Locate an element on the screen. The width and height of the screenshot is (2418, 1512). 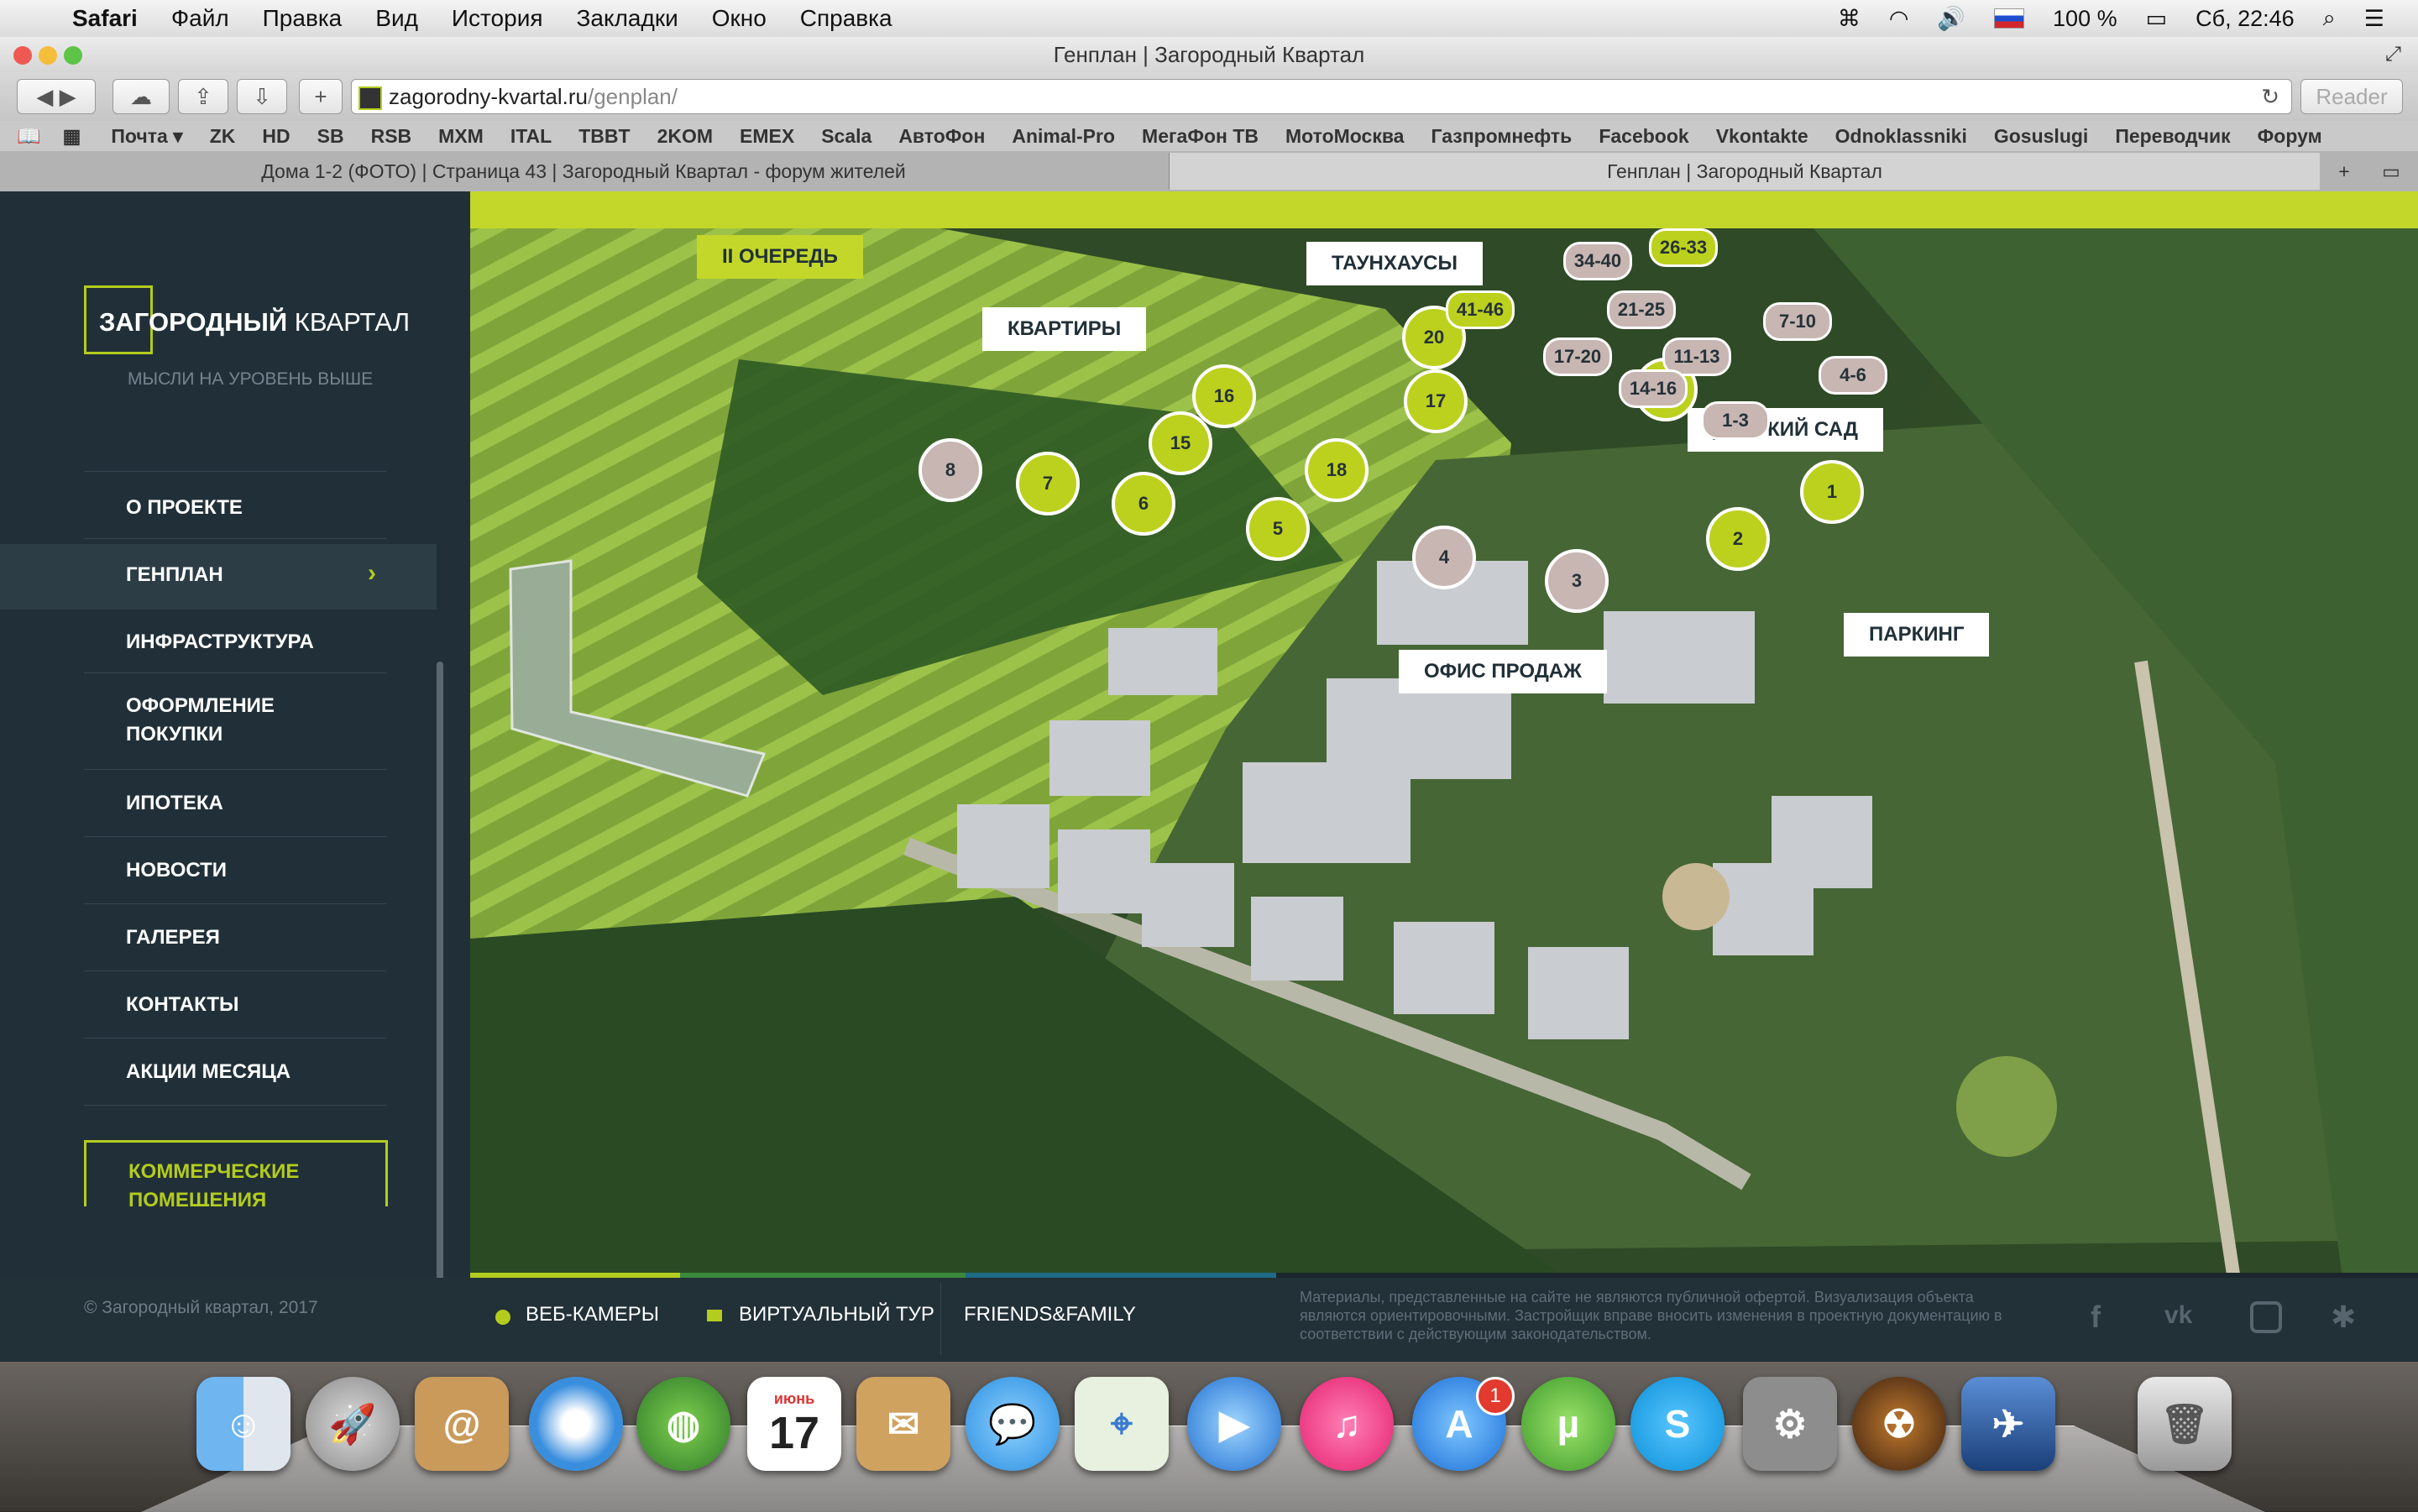
calendar-icon: июнь 17 is located at coordinates (794, 1424).